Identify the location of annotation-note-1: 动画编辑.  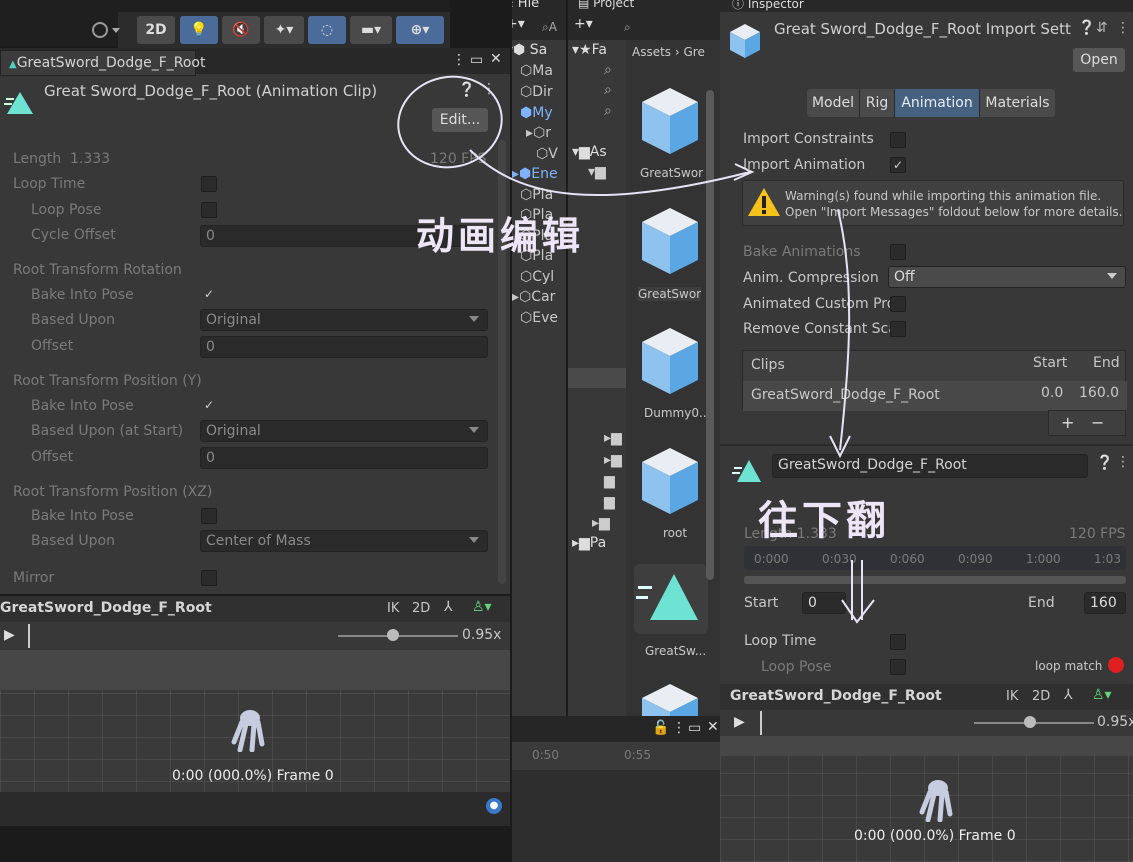
(500, 235).